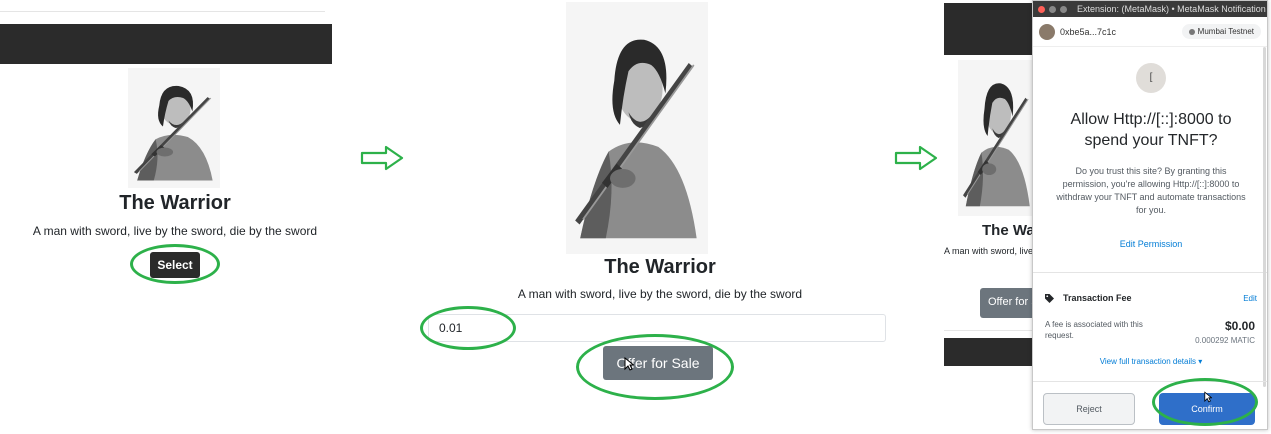  I want to click on fee-usd: $0.00, so click(1239, 326).